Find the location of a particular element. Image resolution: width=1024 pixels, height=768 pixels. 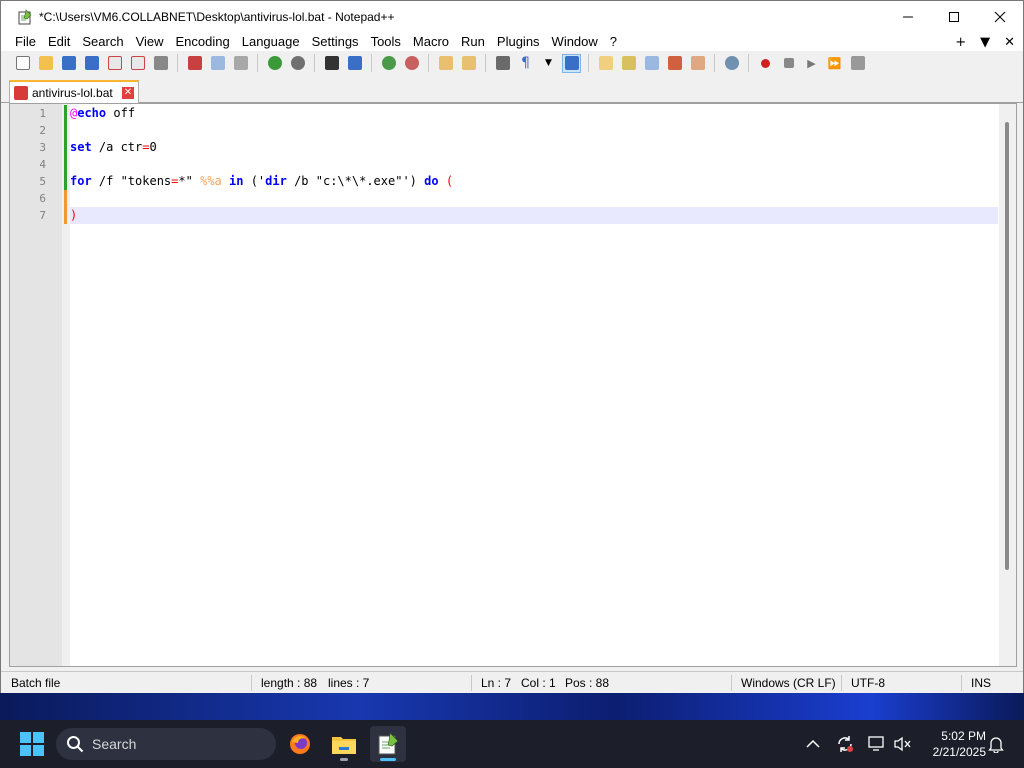

close-all-button is located at coordinates (137, 63).